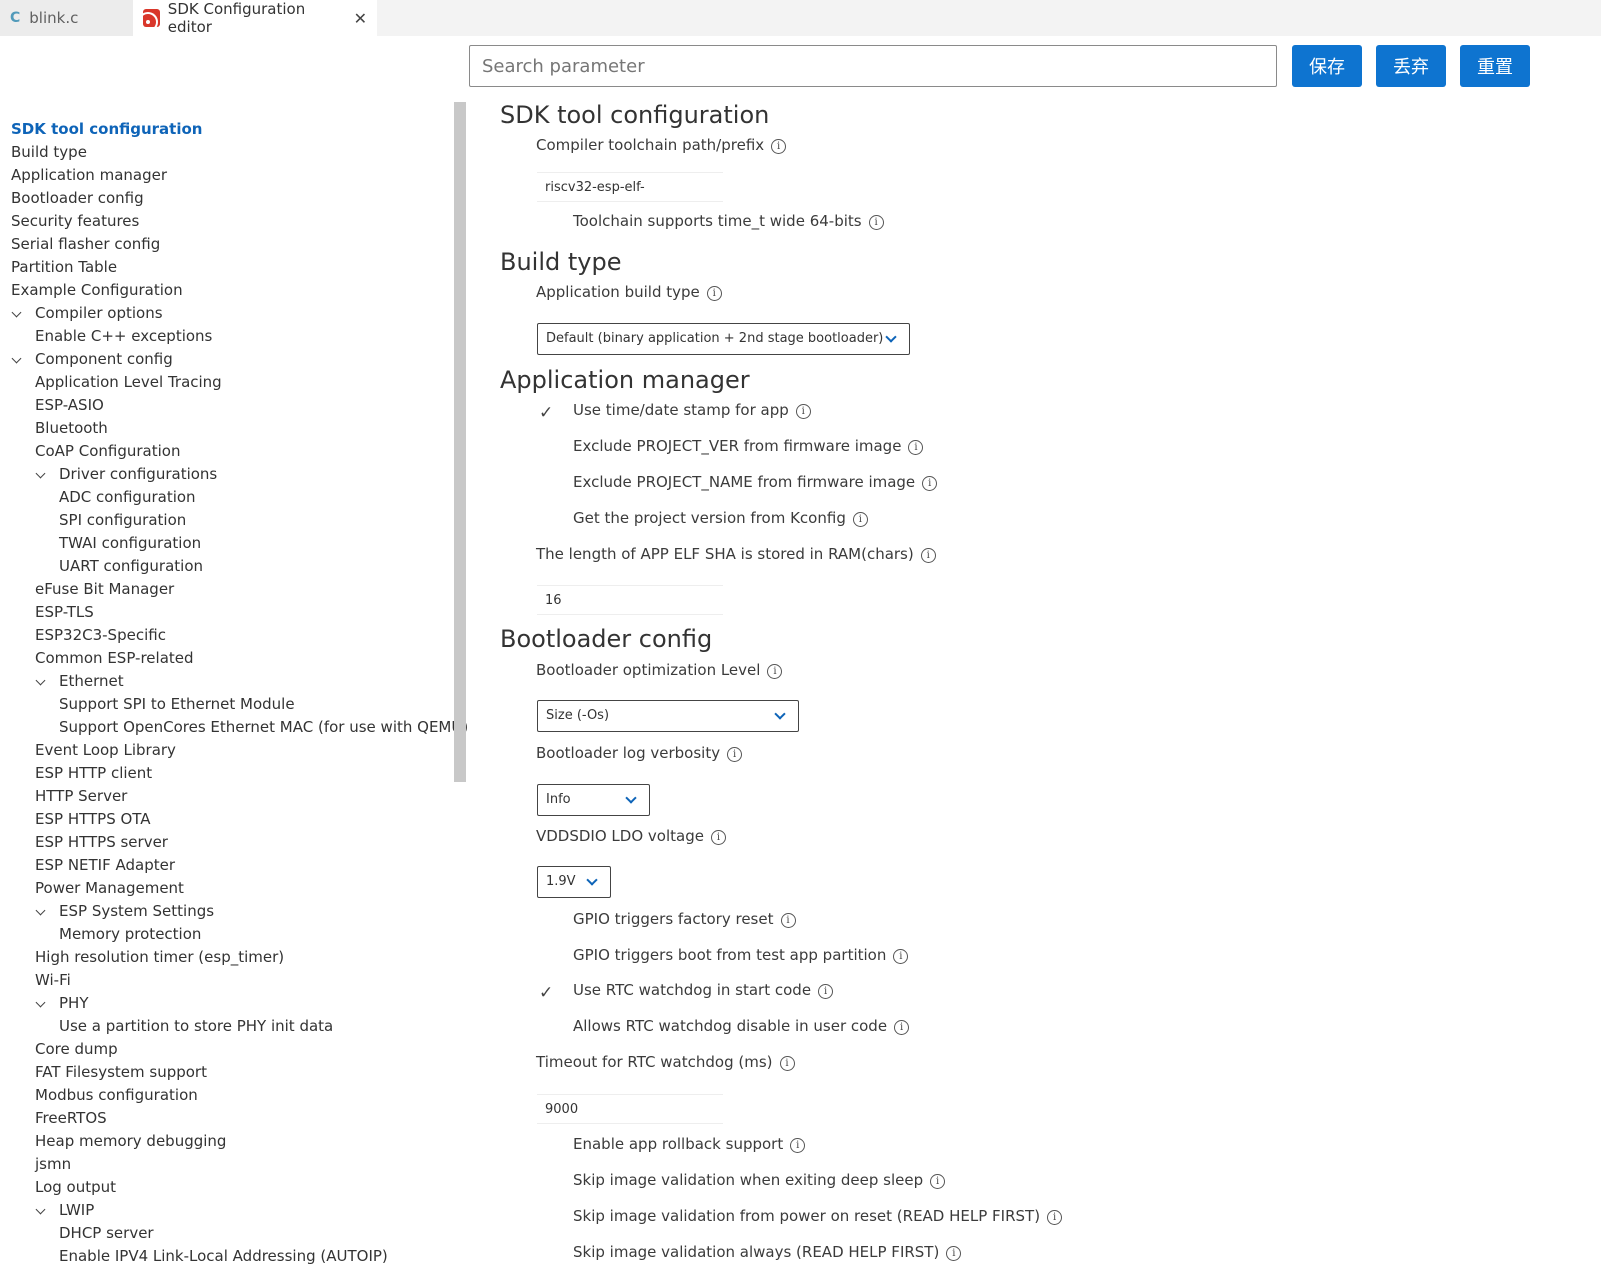  What do you see at coordinates (231, 566) in the screenshot?
I see `sidebar-item-uart-configuration: UART configuration` at bounding box center [231, 566].